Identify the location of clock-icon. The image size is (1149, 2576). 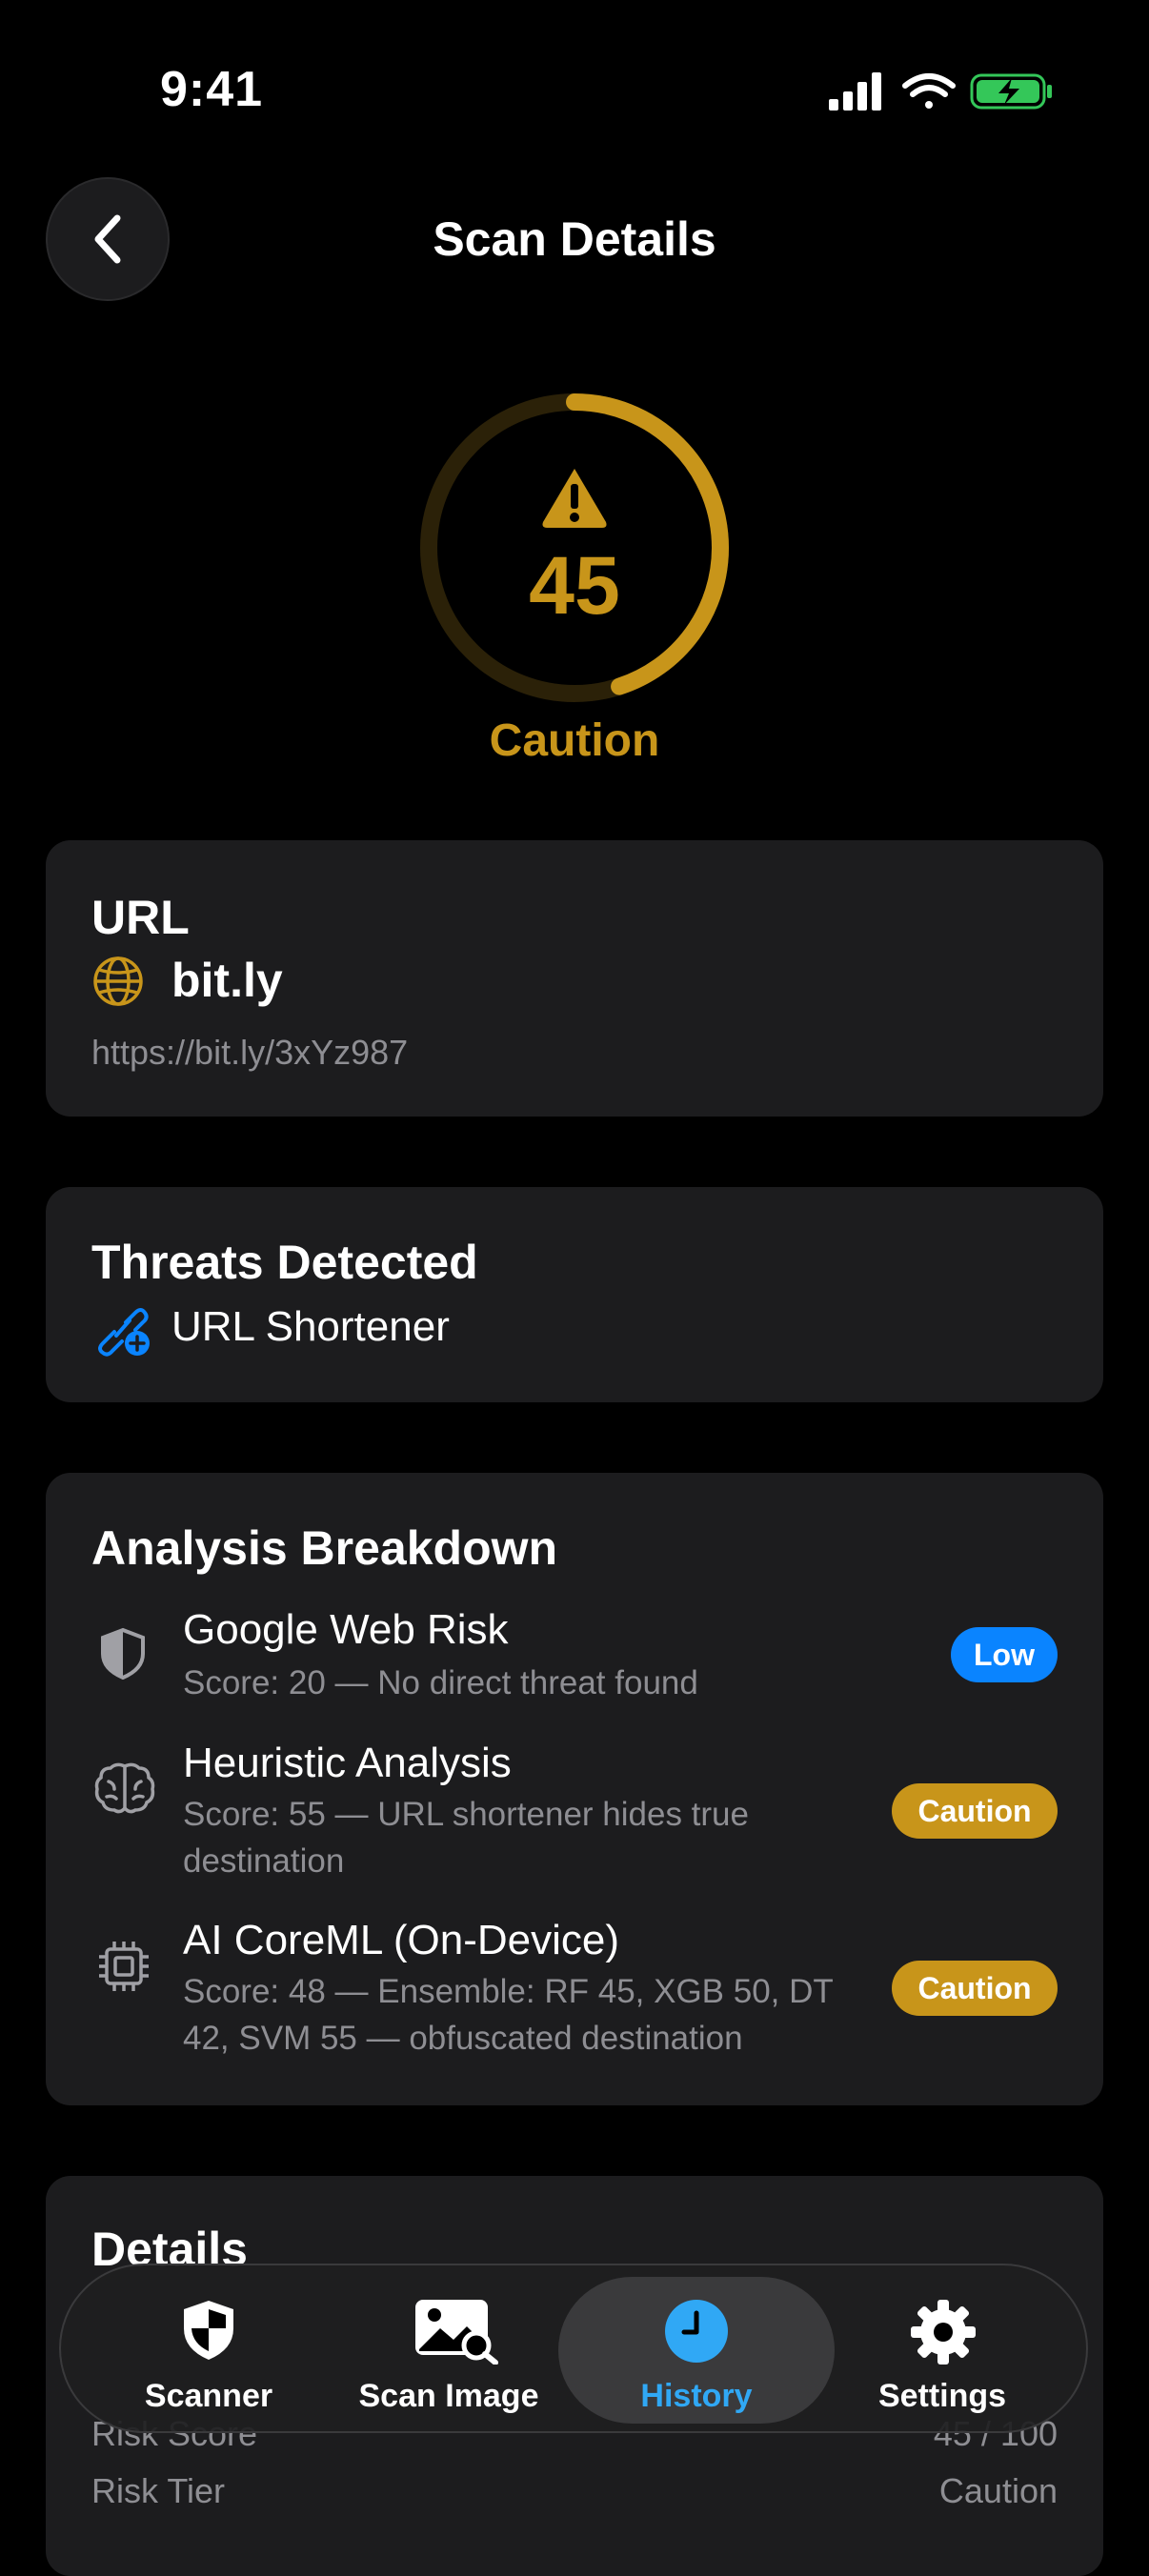
(696, 2331).